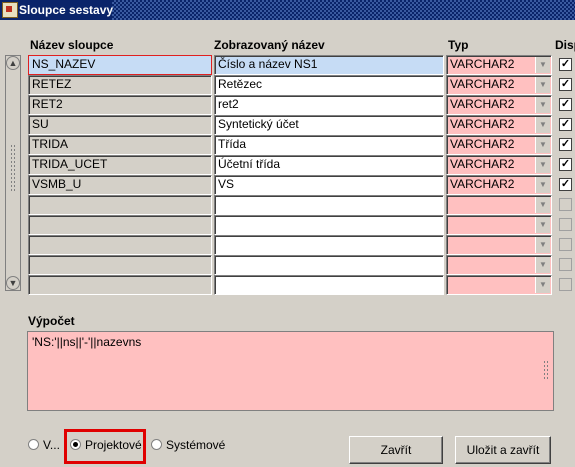 This screenshot has height=467, width=575. What do you see at coordinates (396, 450) in the screenshot?
I see `close-button: Zavřít` at bounding box center [396, 450].